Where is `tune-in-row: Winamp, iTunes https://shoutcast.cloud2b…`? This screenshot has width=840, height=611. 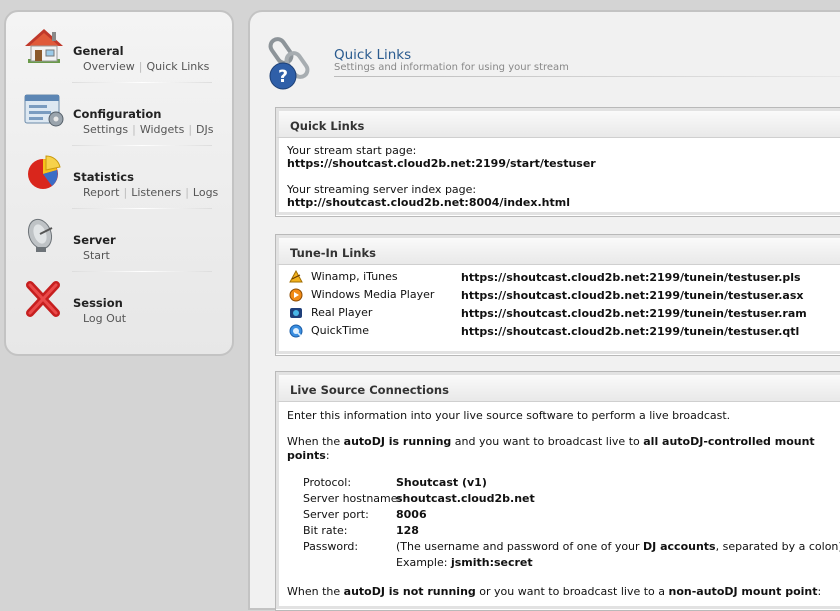 tune-in-row: Winamp, iTunes https://shoutcast.cloud2b… is located at coordinates (563, 278).